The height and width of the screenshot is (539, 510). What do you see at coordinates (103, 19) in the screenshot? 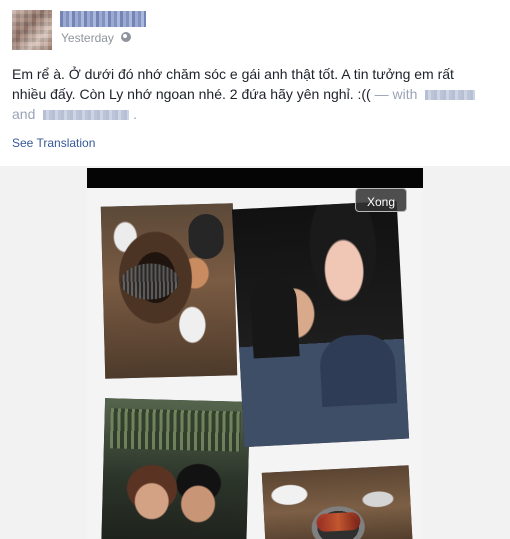
I see `author-name-blurred` at bounding box center [103, 19].